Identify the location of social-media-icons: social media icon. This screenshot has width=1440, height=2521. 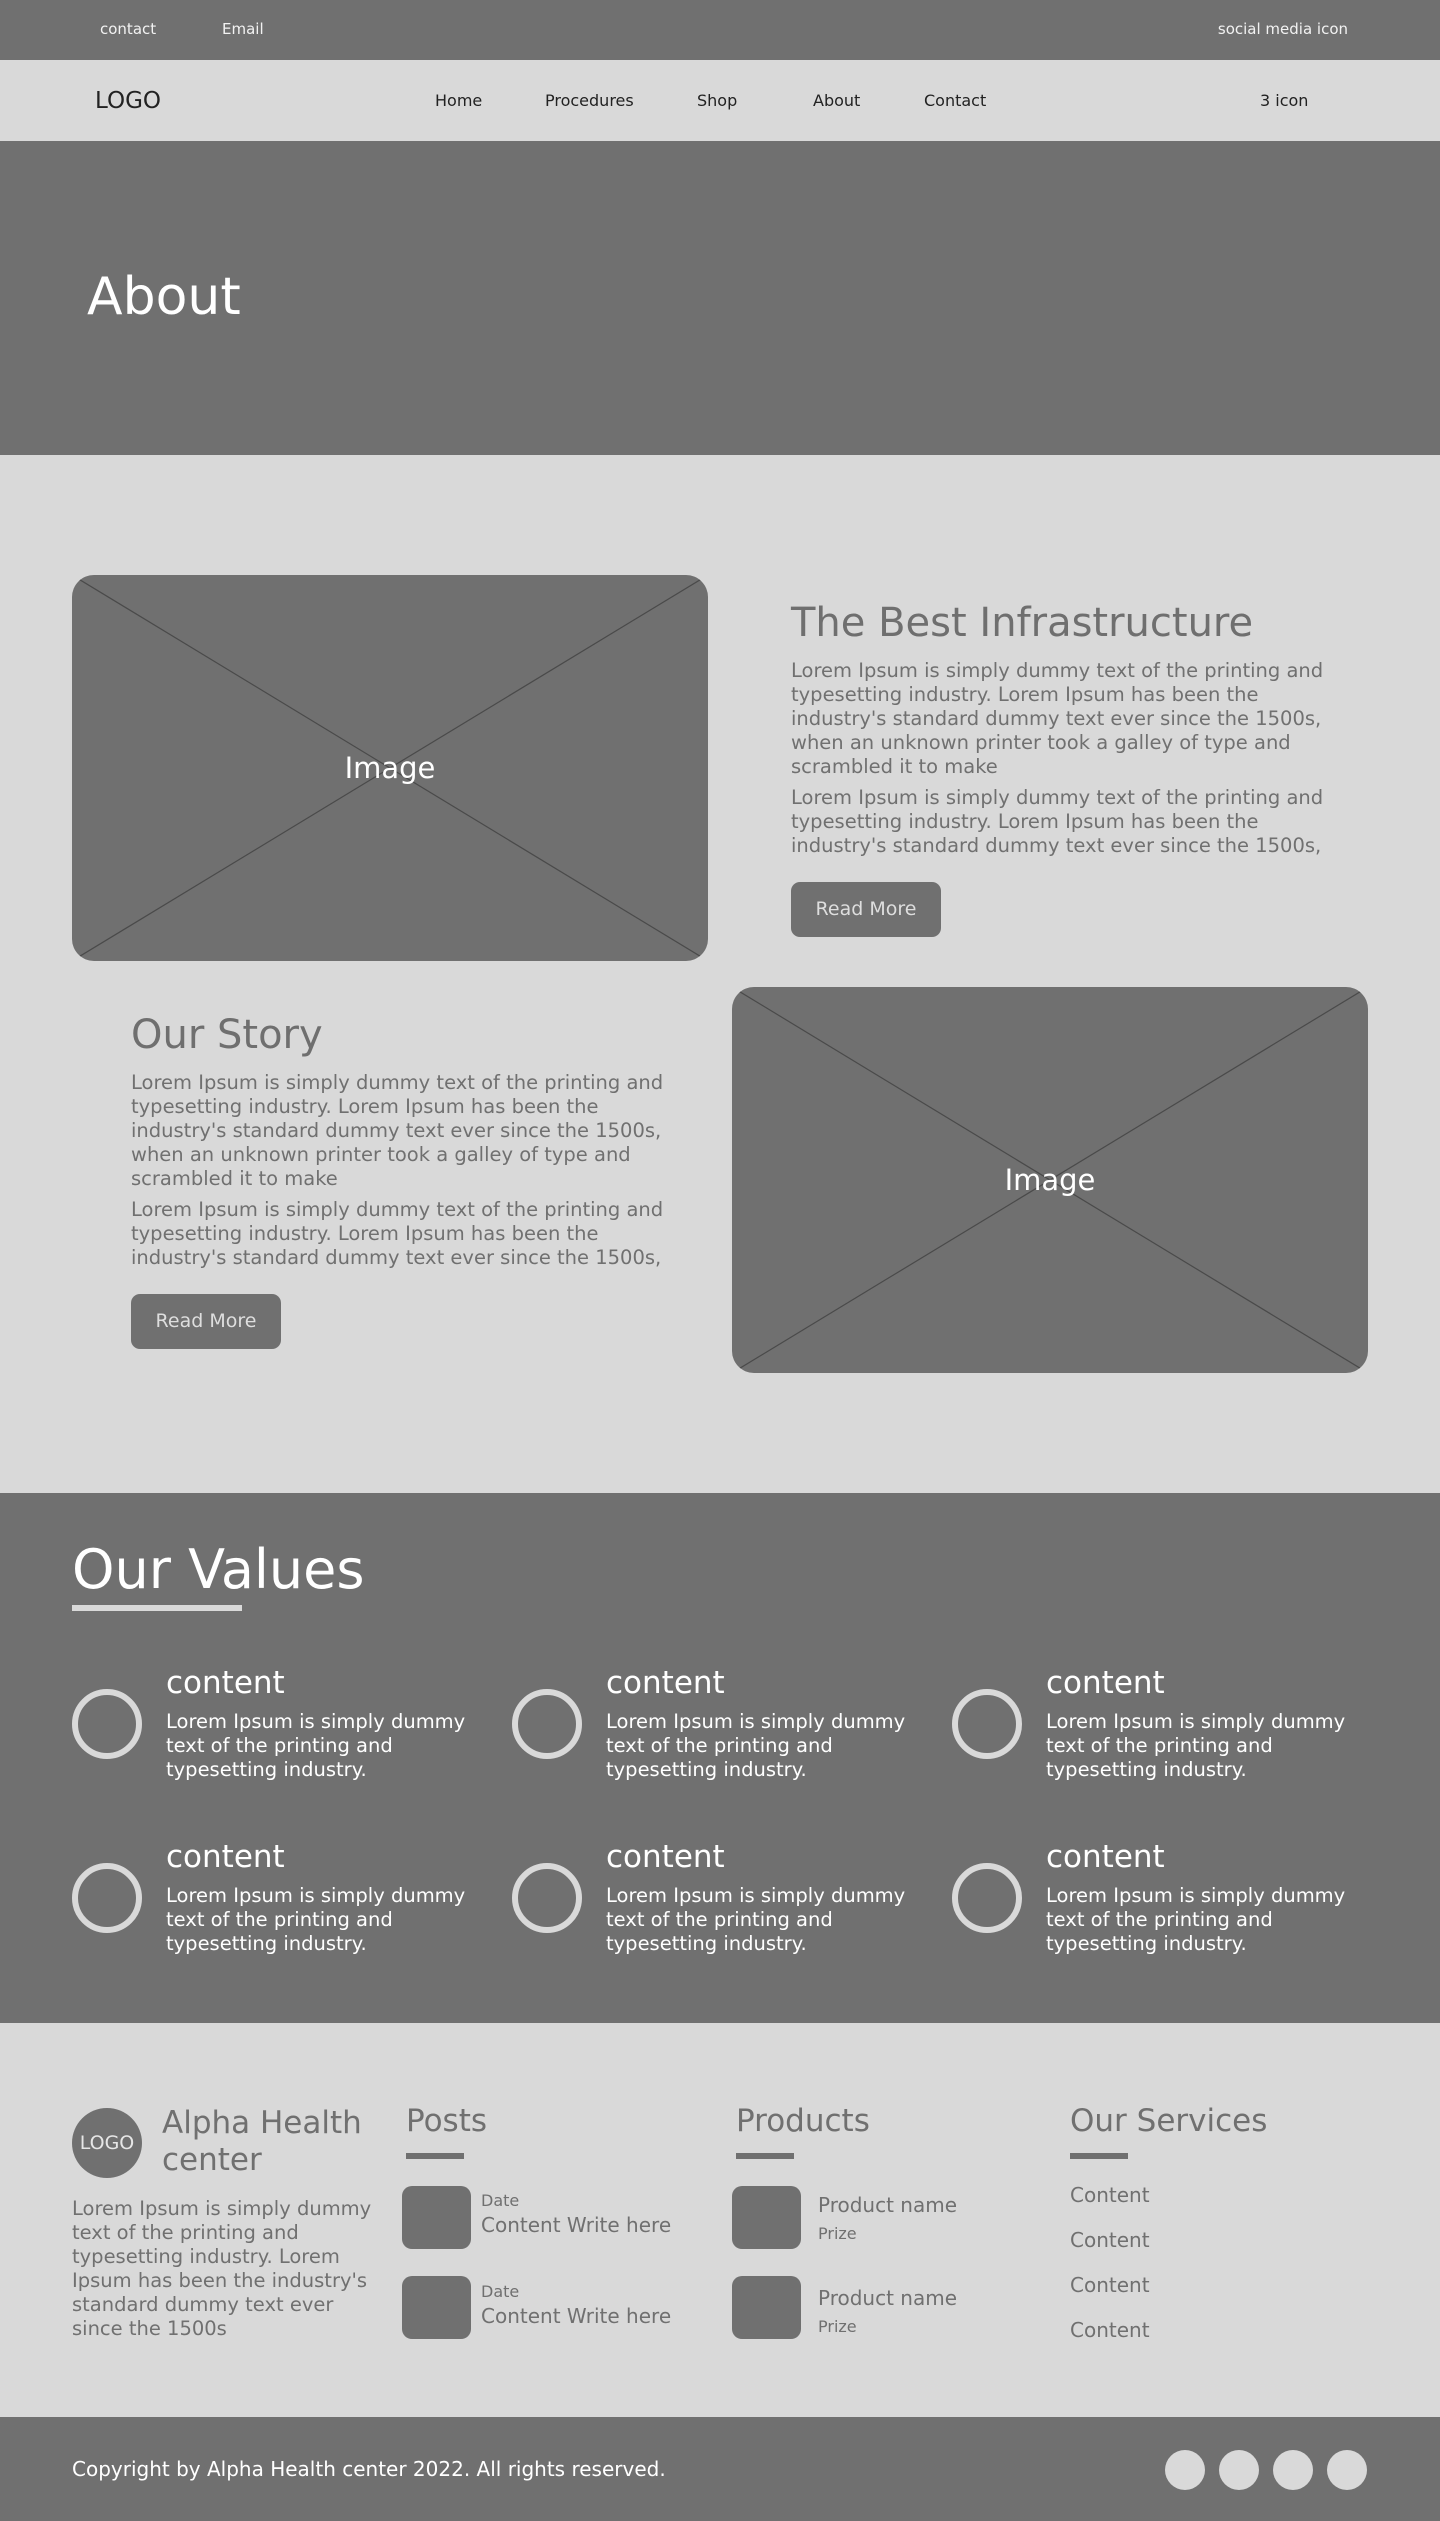
(1283, 29).